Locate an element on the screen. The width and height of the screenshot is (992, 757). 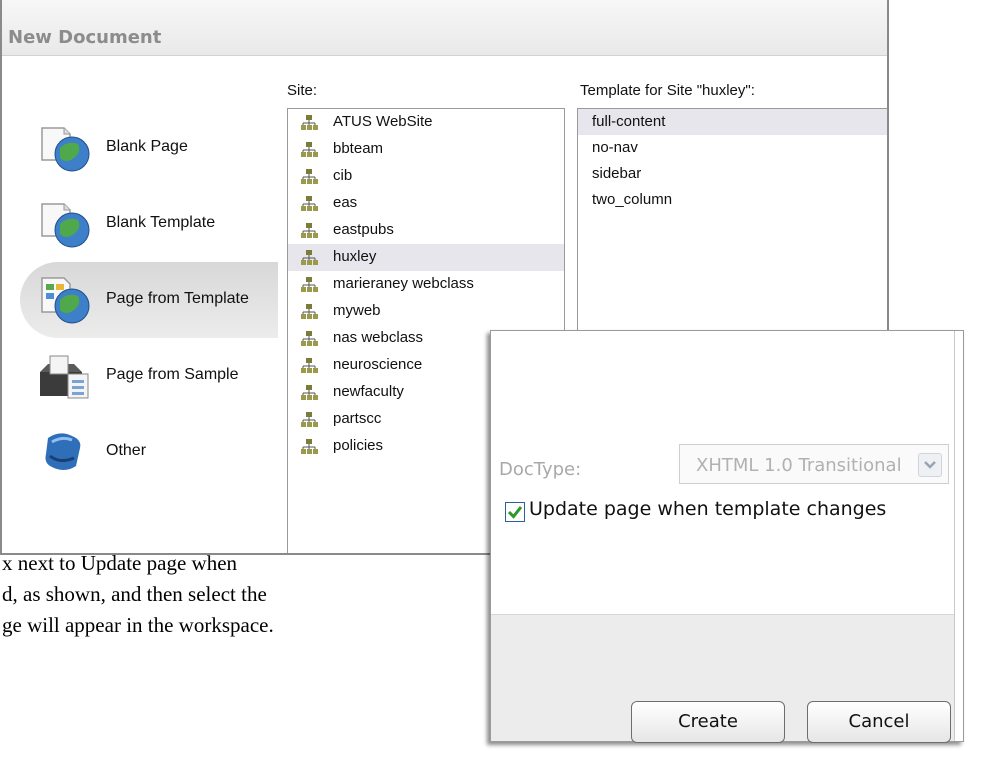
site-item-label: cib is located at coordinates (343, 175).